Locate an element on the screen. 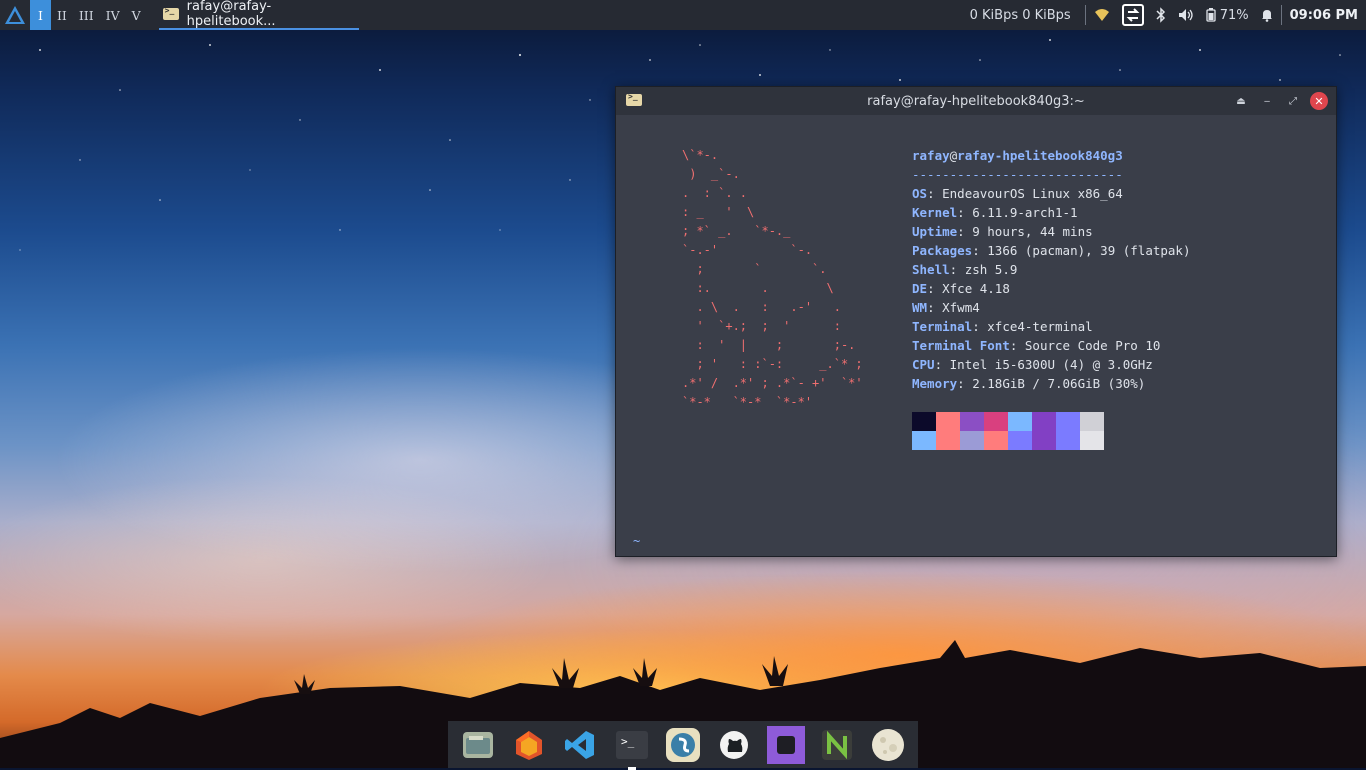 This screenshot has height=770, width=1366. running-indicator is located at coordinates (631, 768).